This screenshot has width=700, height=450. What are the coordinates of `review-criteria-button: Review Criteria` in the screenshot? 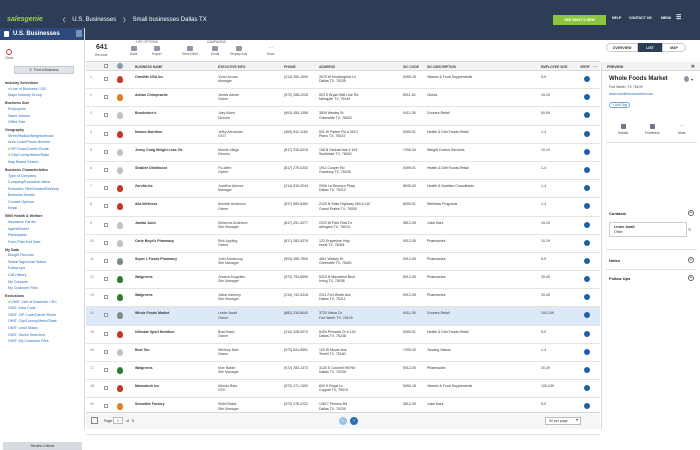 It's located at (42, 446).